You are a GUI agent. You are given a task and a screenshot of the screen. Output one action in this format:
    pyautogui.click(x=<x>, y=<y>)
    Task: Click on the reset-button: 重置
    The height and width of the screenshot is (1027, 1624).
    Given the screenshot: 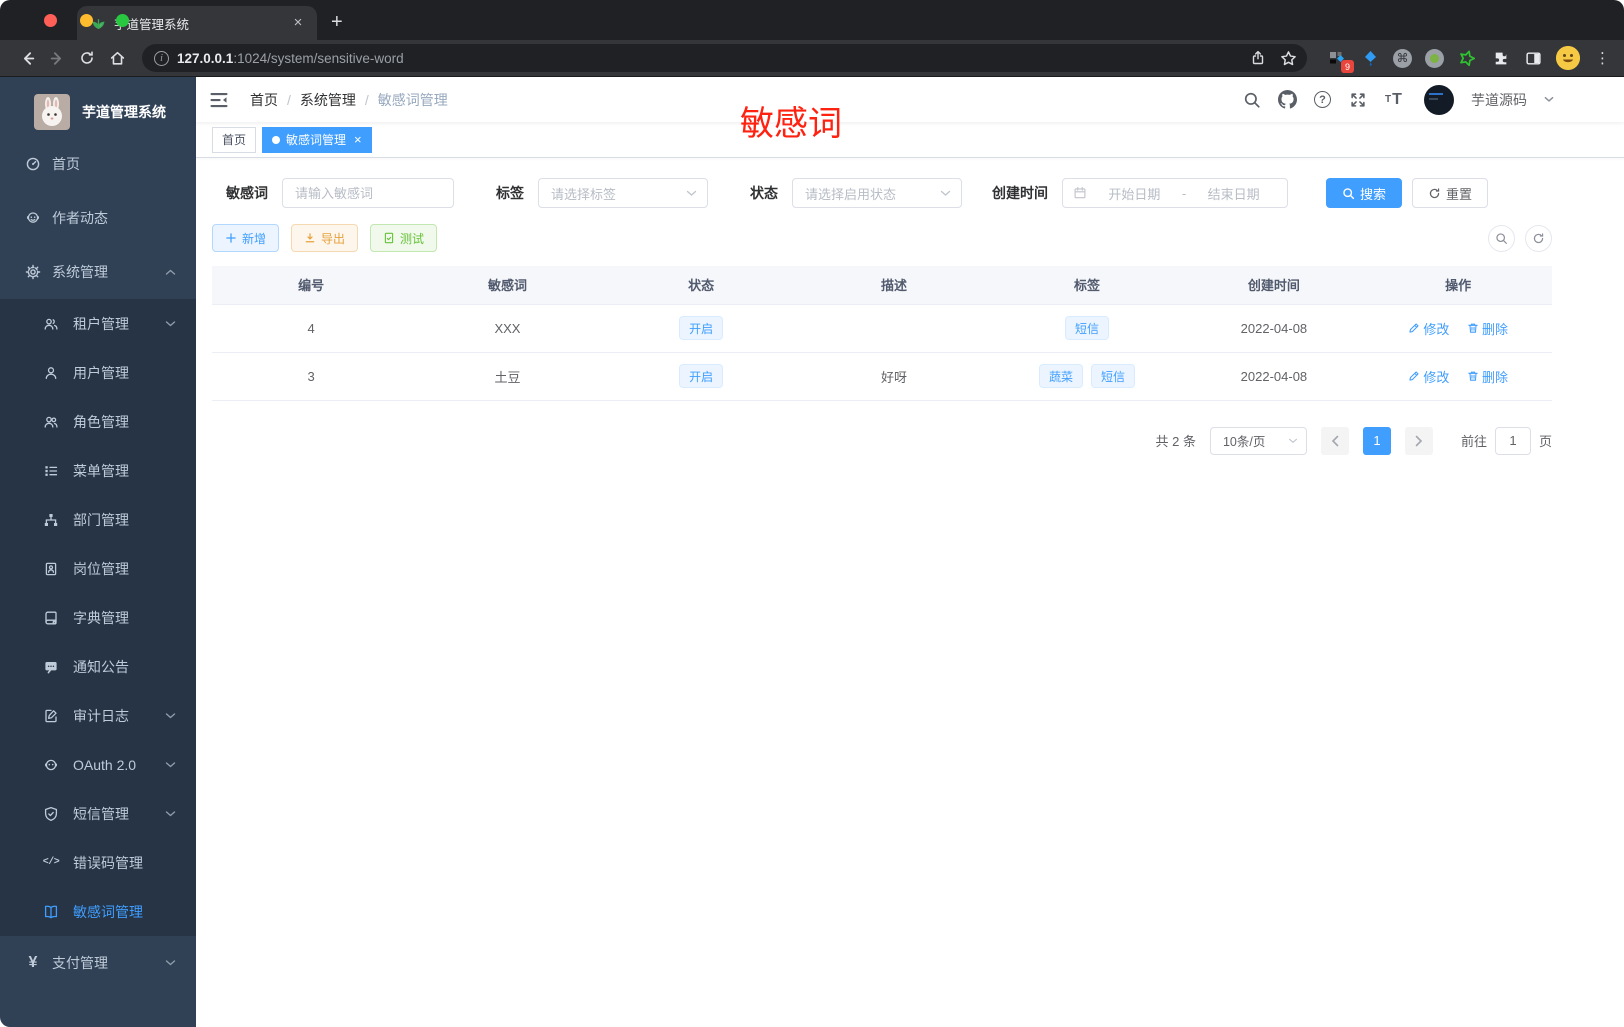 What is the action you would take?
    pyautogui.click(x=1450, y=193)
    